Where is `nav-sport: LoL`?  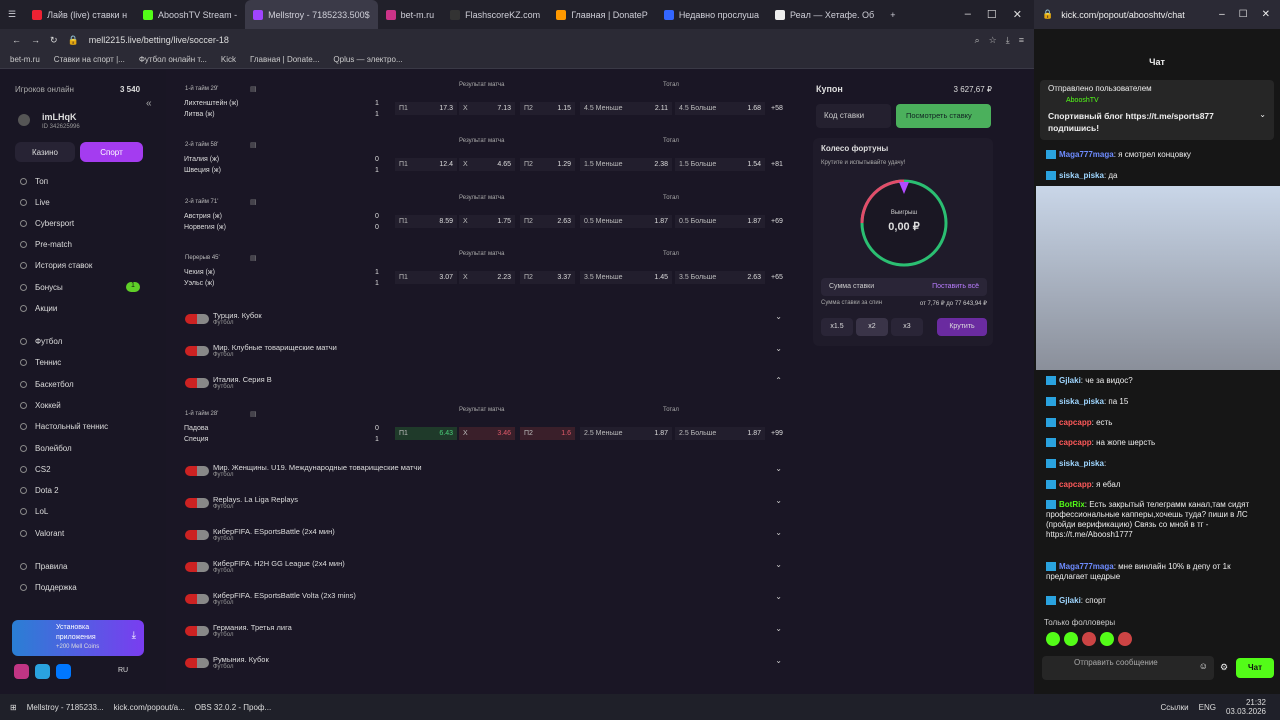 nav-sport: LoL is located at coordinates (34, 511).